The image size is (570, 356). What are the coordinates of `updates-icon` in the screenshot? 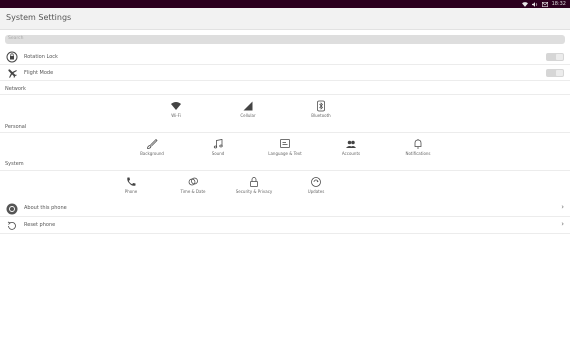 It's located at (316, 182).